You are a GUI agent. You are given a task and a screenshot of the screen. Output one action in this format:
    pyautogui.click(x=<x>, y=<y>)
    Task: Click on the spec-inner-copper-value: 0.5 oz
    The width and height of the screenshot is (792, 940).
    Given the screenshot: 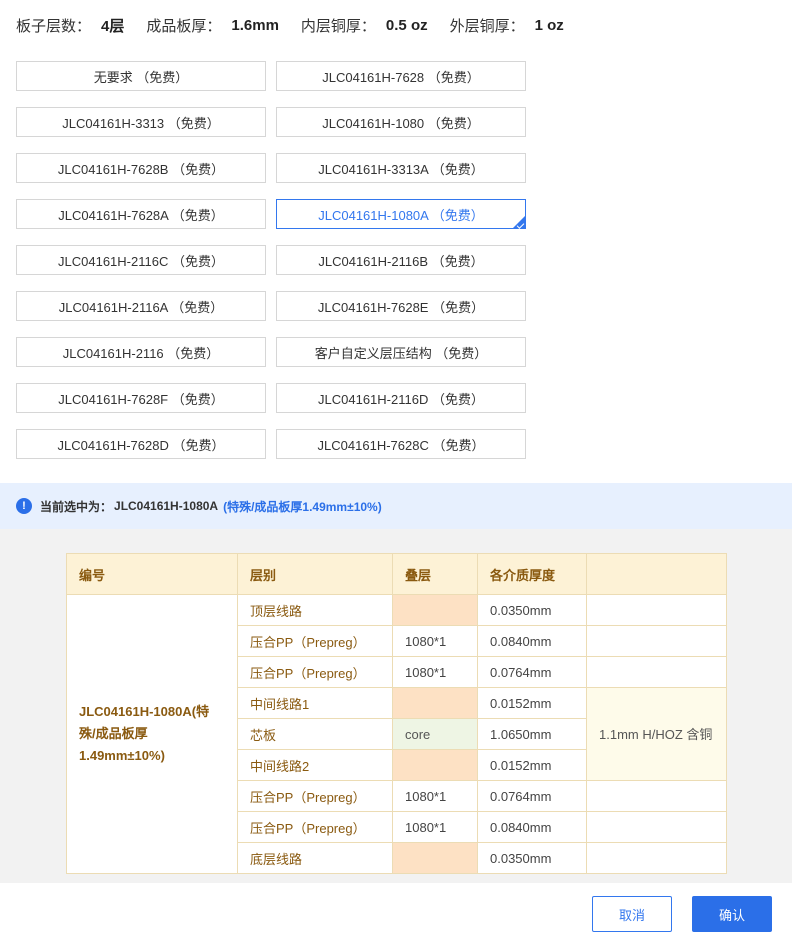 What is the action you would take?
    pyautogui.click(x=406, y=25)
    